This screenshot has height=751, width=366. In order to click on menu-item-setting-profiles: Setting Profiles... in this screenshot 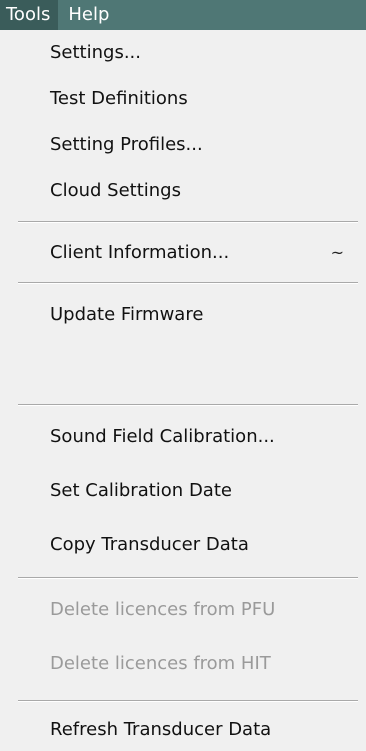, I will do `click(183, 144)`.